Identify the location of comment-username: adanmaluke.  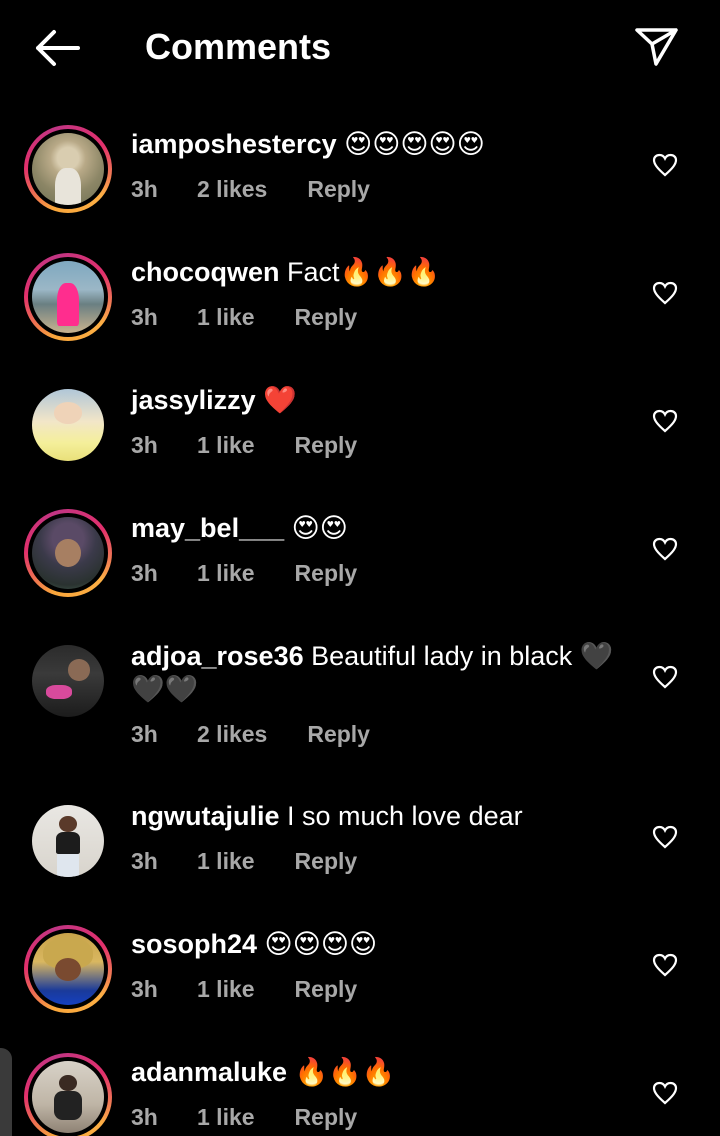
(209, 1072).